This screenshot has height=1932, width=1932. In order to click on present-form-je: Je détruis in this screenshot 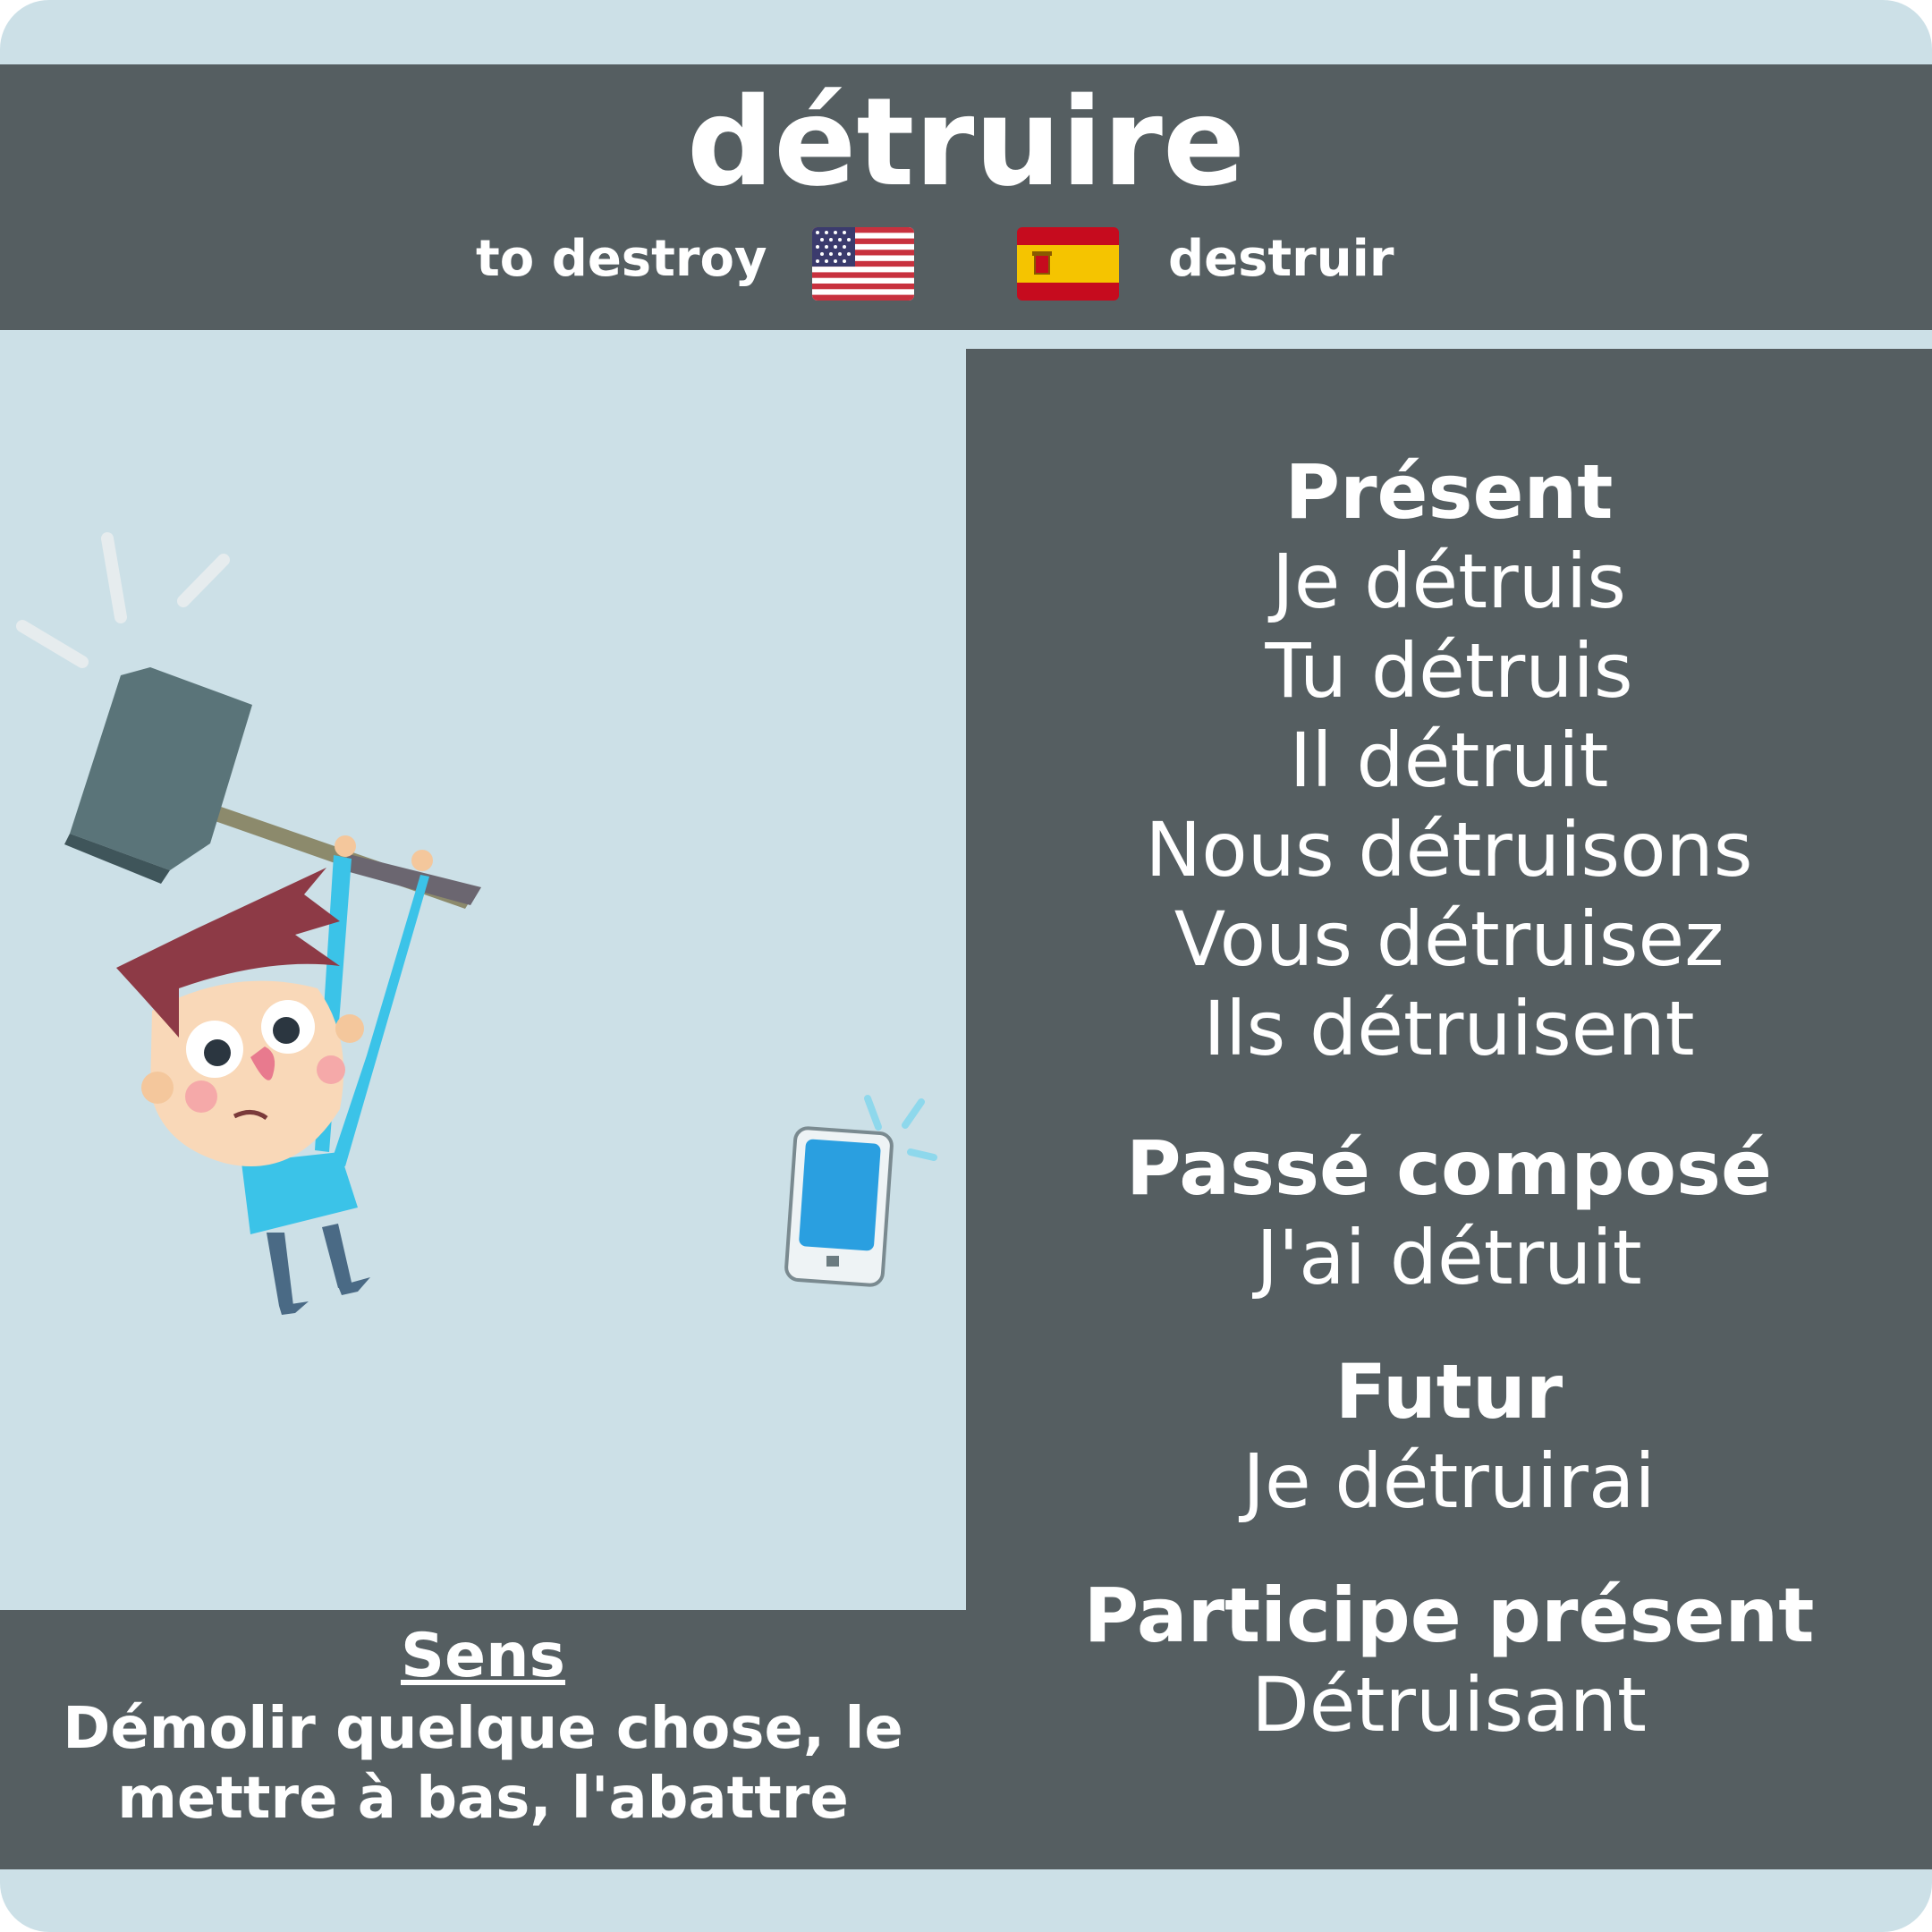, I will do `click(1449, 581)`.